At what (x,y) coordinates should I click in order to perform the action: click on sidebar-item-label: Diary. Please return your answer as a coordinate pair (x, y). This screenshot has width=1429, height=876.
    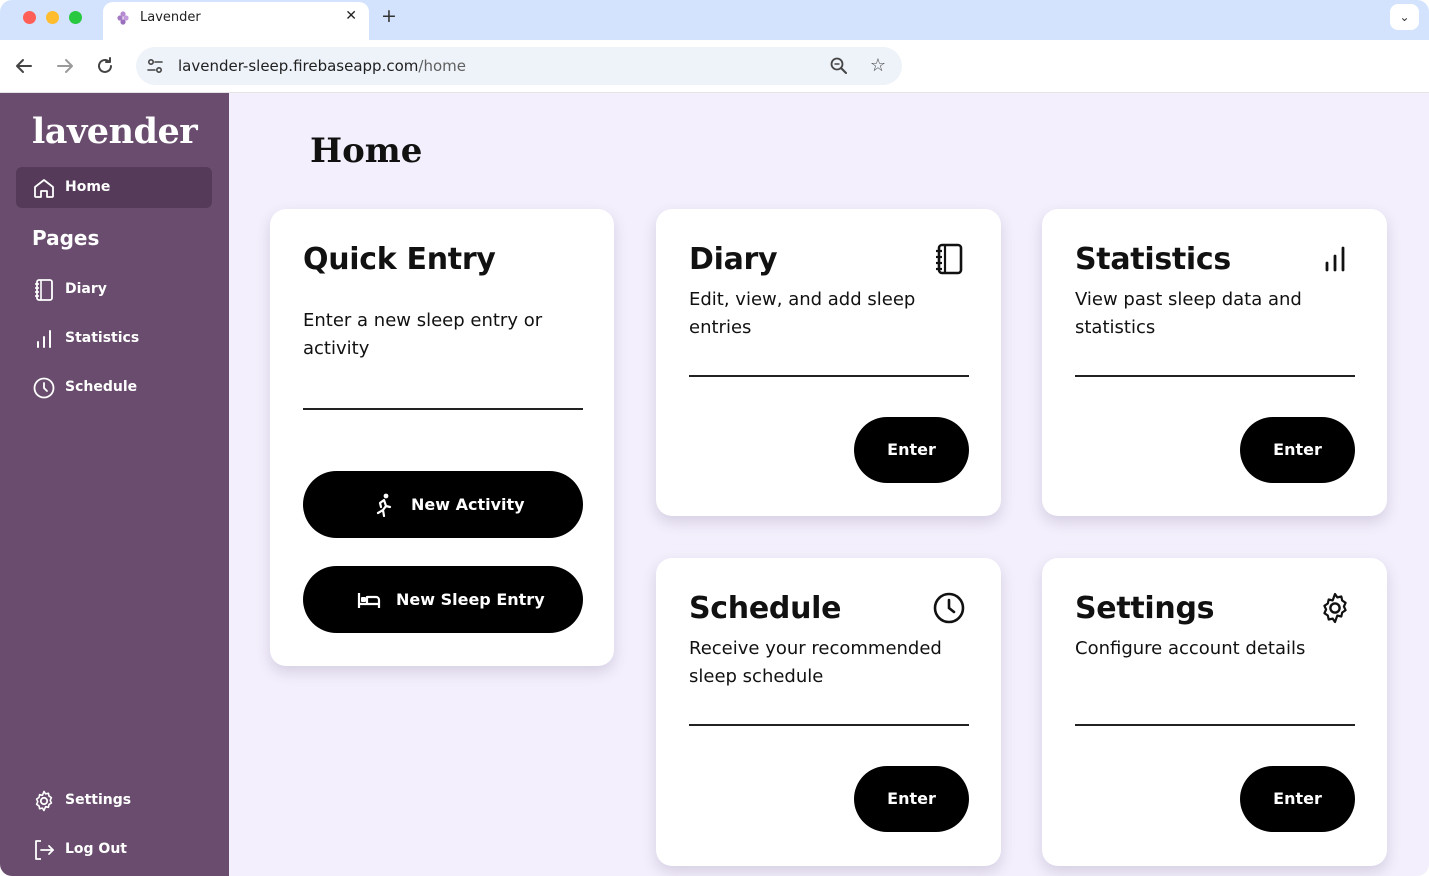
    Looking at the image, I should click on (86, 289).